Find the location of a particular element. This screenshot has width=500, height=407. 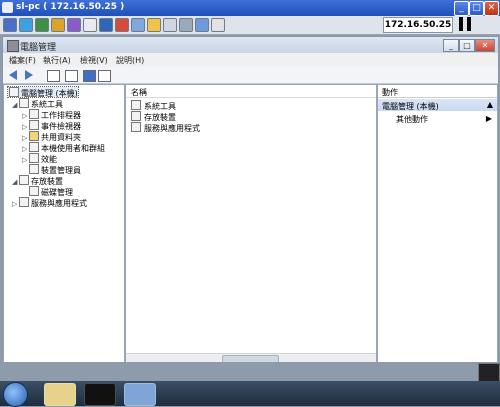

tree-item-task-scheduler: ▷ 工作排程器 is located at coordinates (51, 114).